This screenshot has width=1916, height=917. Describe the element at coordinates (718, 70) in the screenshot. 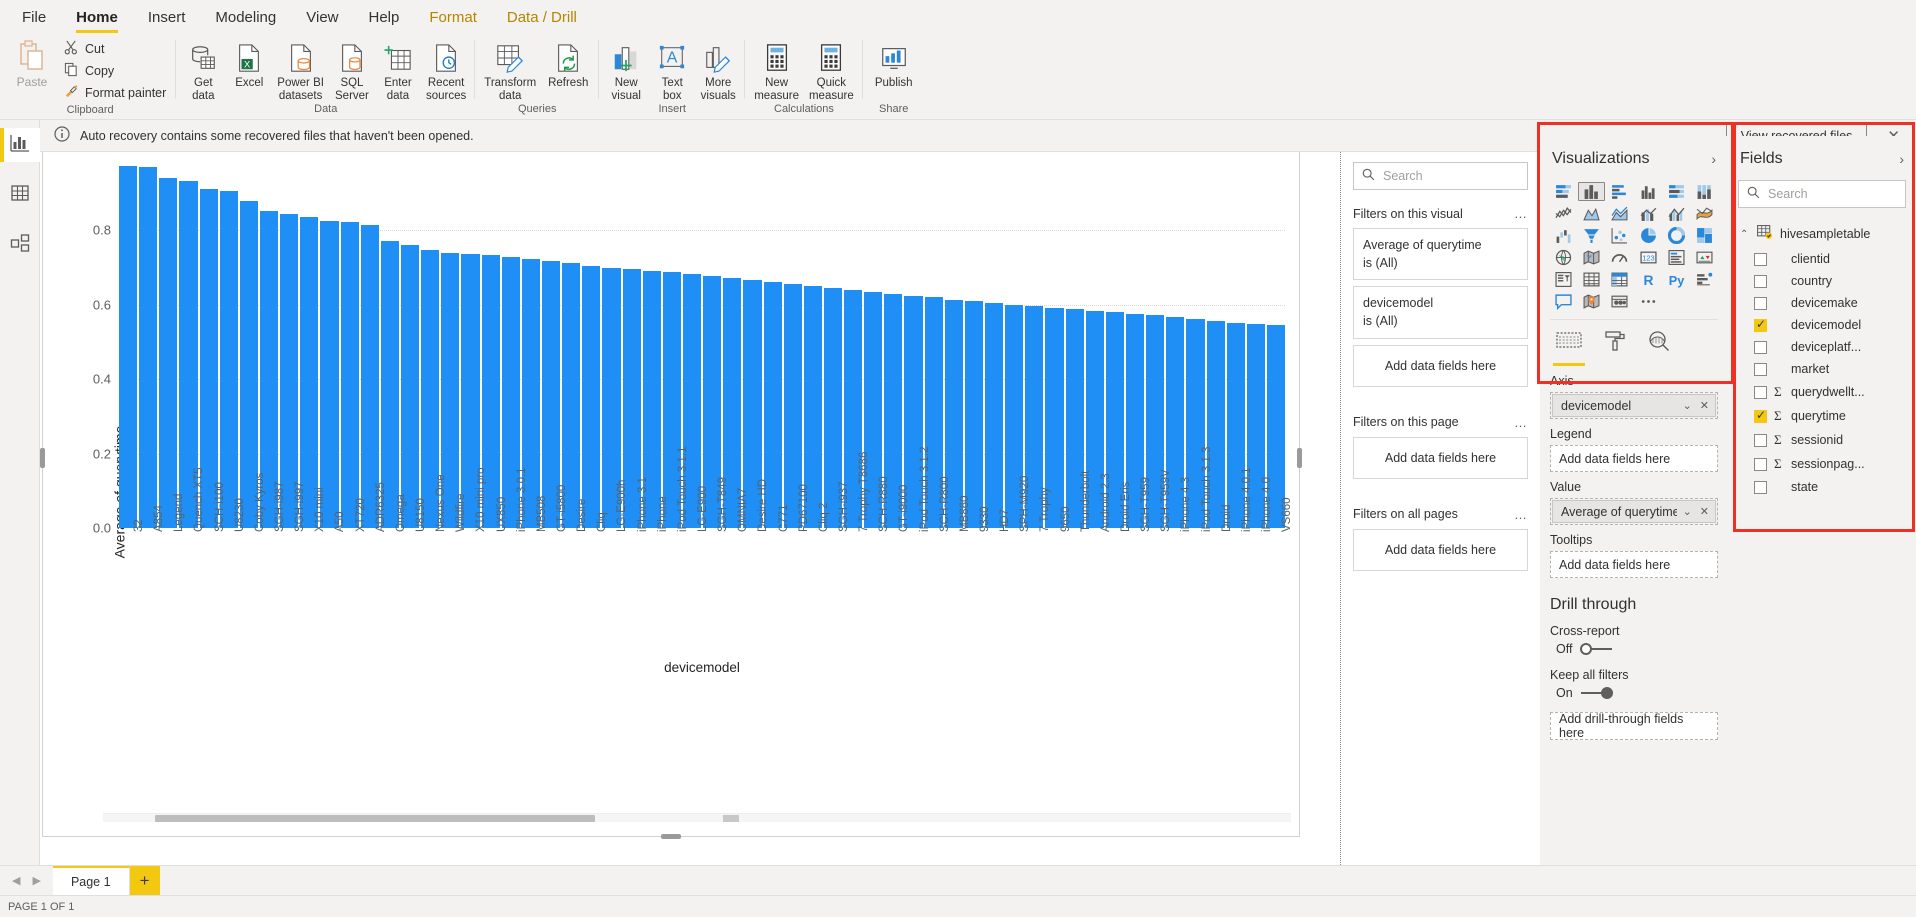

I see `more-visuals-button: More visuals` at that location.